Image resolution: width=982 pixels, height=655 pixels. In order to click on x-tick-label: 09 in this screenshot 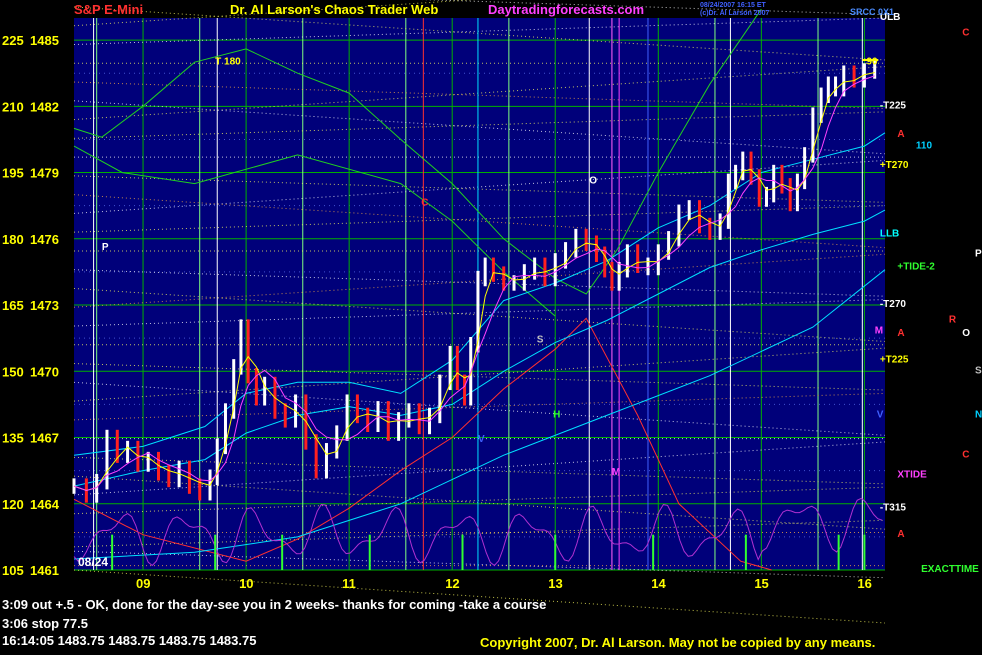, I will do `click(143, 583)`.